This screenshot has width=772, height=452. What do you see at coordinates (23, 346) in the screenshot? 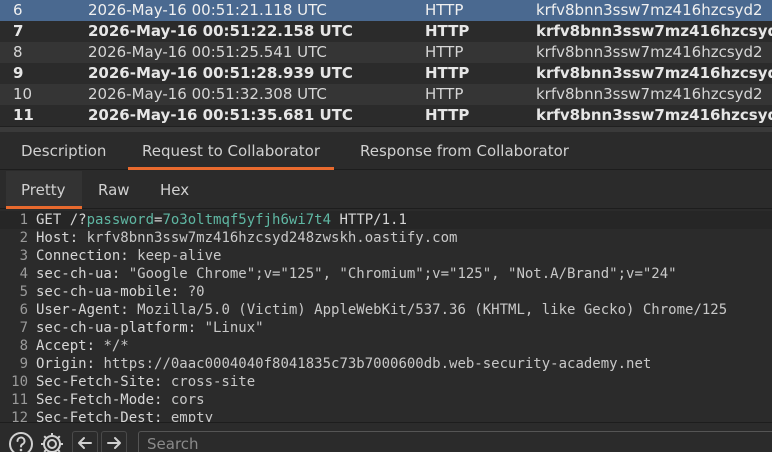
I see `line-number: 8` at bounding box center [23, 346].